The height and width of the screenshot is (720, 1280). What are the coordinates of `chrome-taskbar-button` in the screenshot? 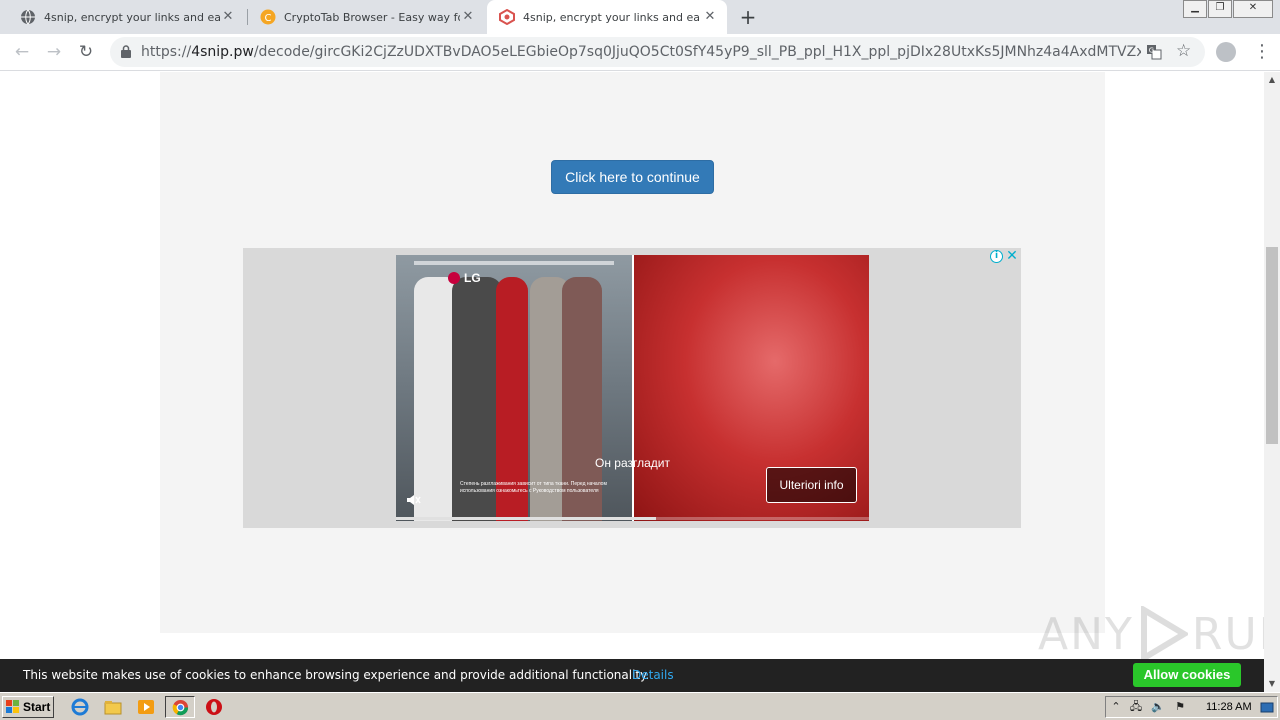 It's located at (180, 707).